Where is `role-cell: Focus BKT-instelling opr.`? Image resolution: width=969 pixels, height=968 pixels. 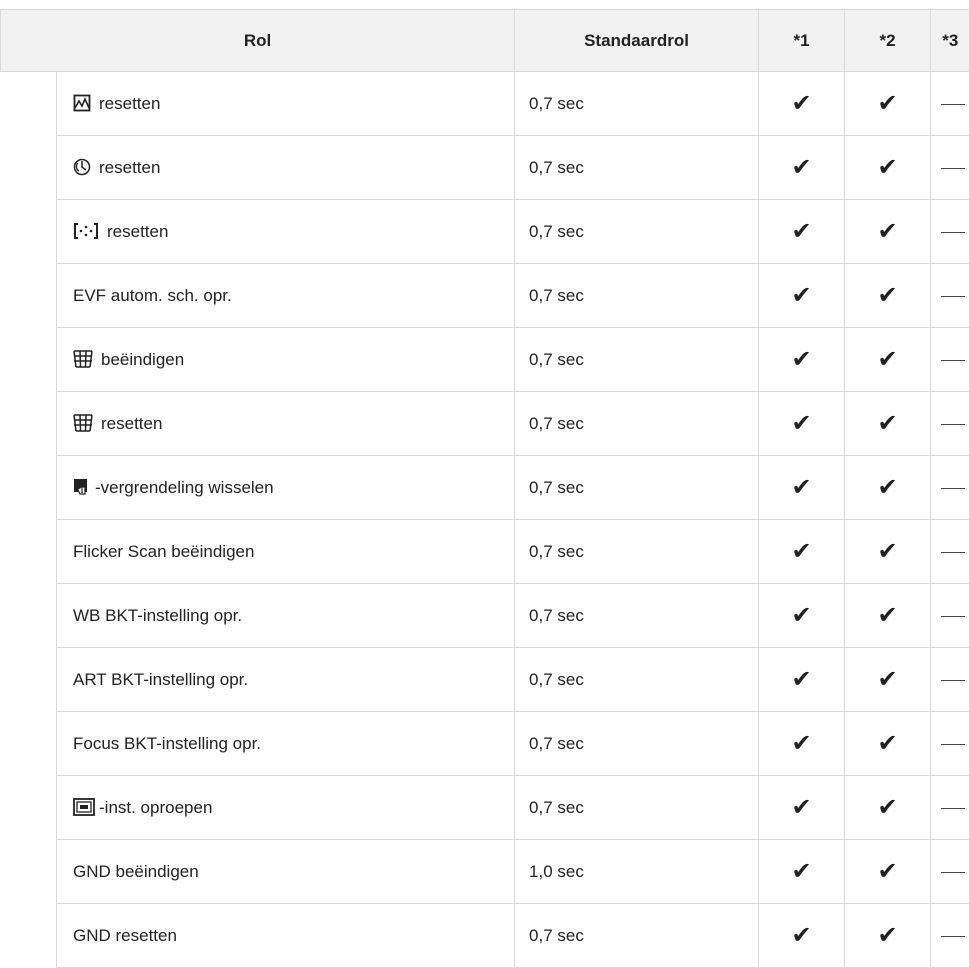 role-cell: Focus BKT-instelling opr. is located at coordinates (286, 744).